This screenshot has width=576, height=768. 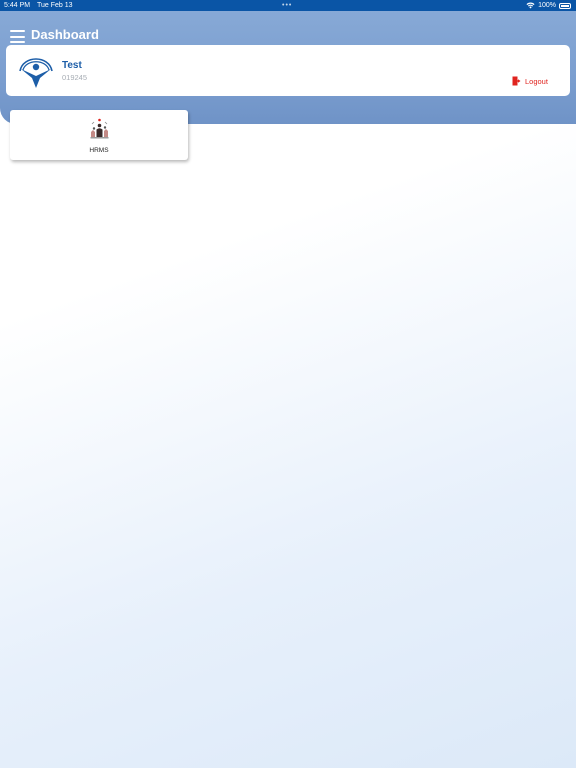 I want to click on user-id: 019245, so click(x=75, y=77).